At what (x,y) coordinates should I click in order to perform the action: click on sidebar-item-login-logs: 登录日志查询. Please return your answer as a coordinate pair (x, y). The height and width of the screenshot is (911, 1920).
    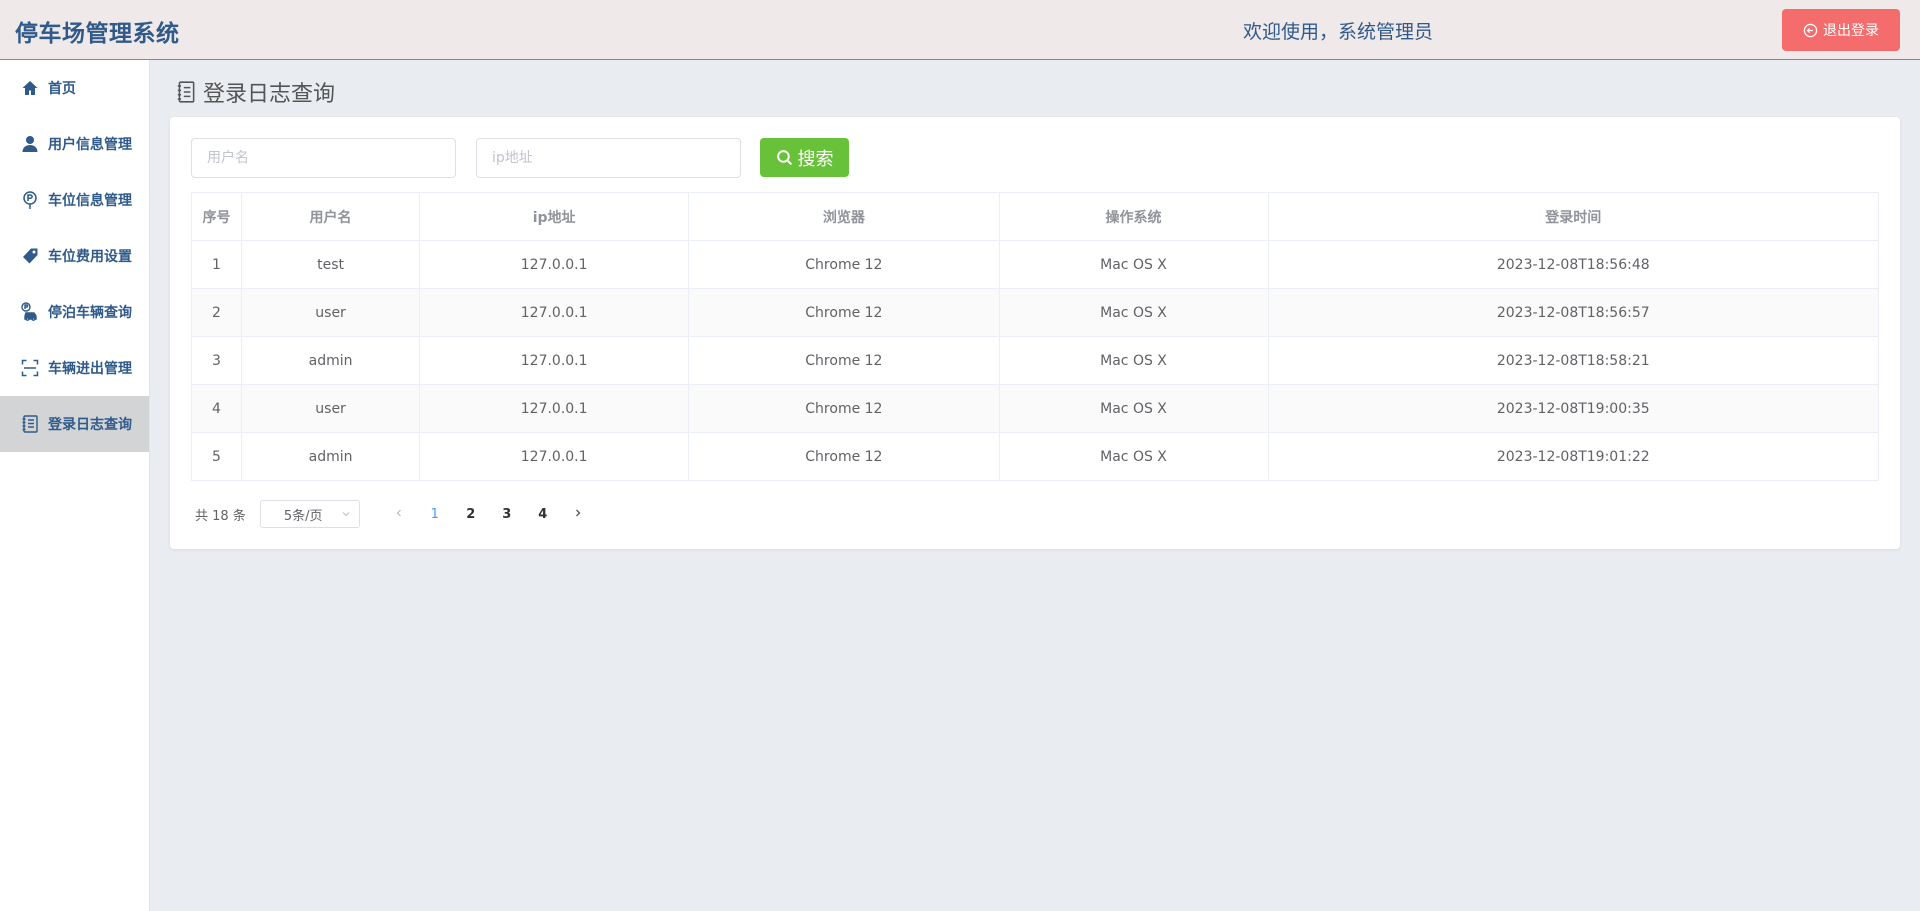
    Looking at the image, I should click on (74, 424).